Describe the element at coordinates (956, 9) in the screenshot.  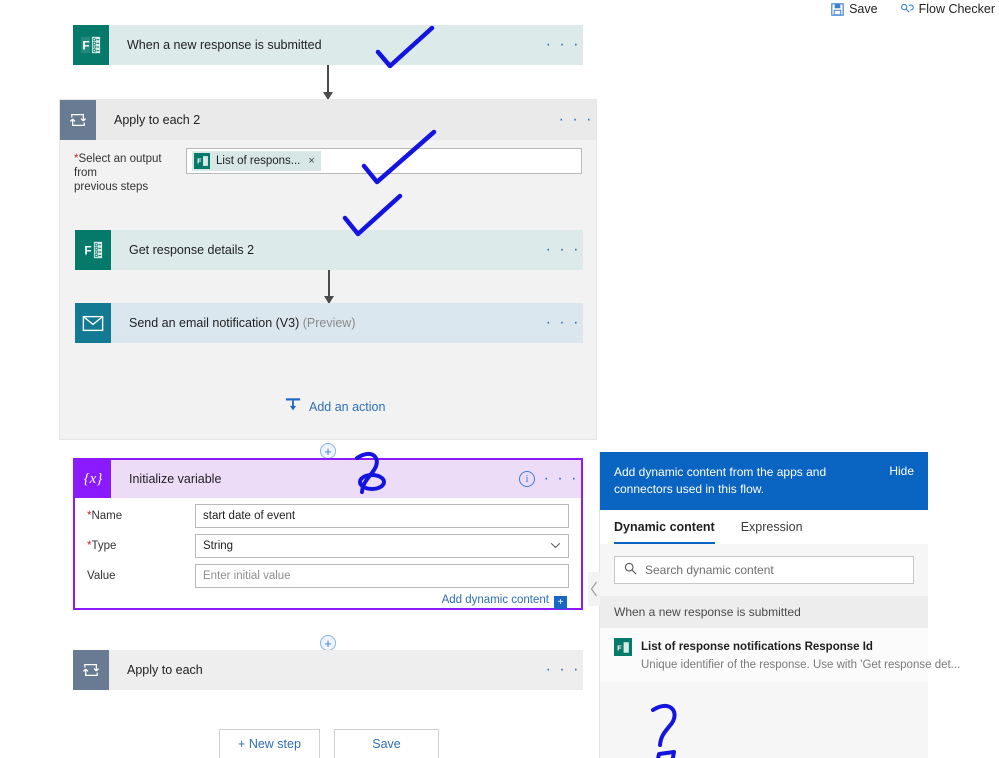
I see `flow-checker-label: Flow Checker` at that location.